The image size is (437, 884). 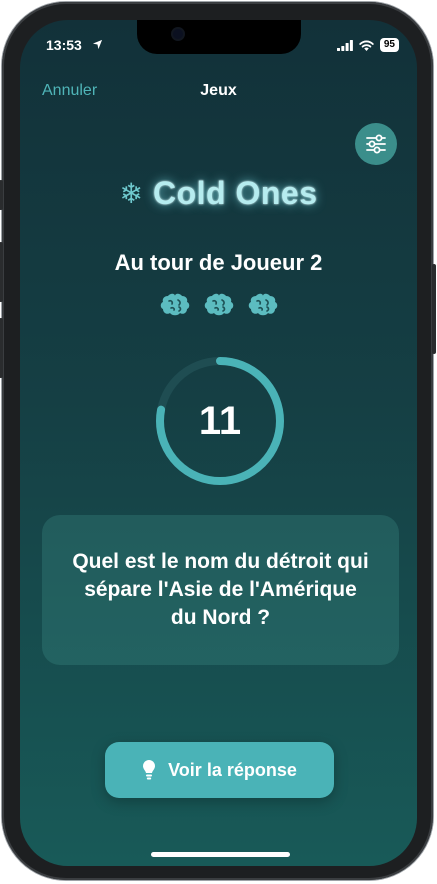 I want to click on notch, so click(x=219, y=37).